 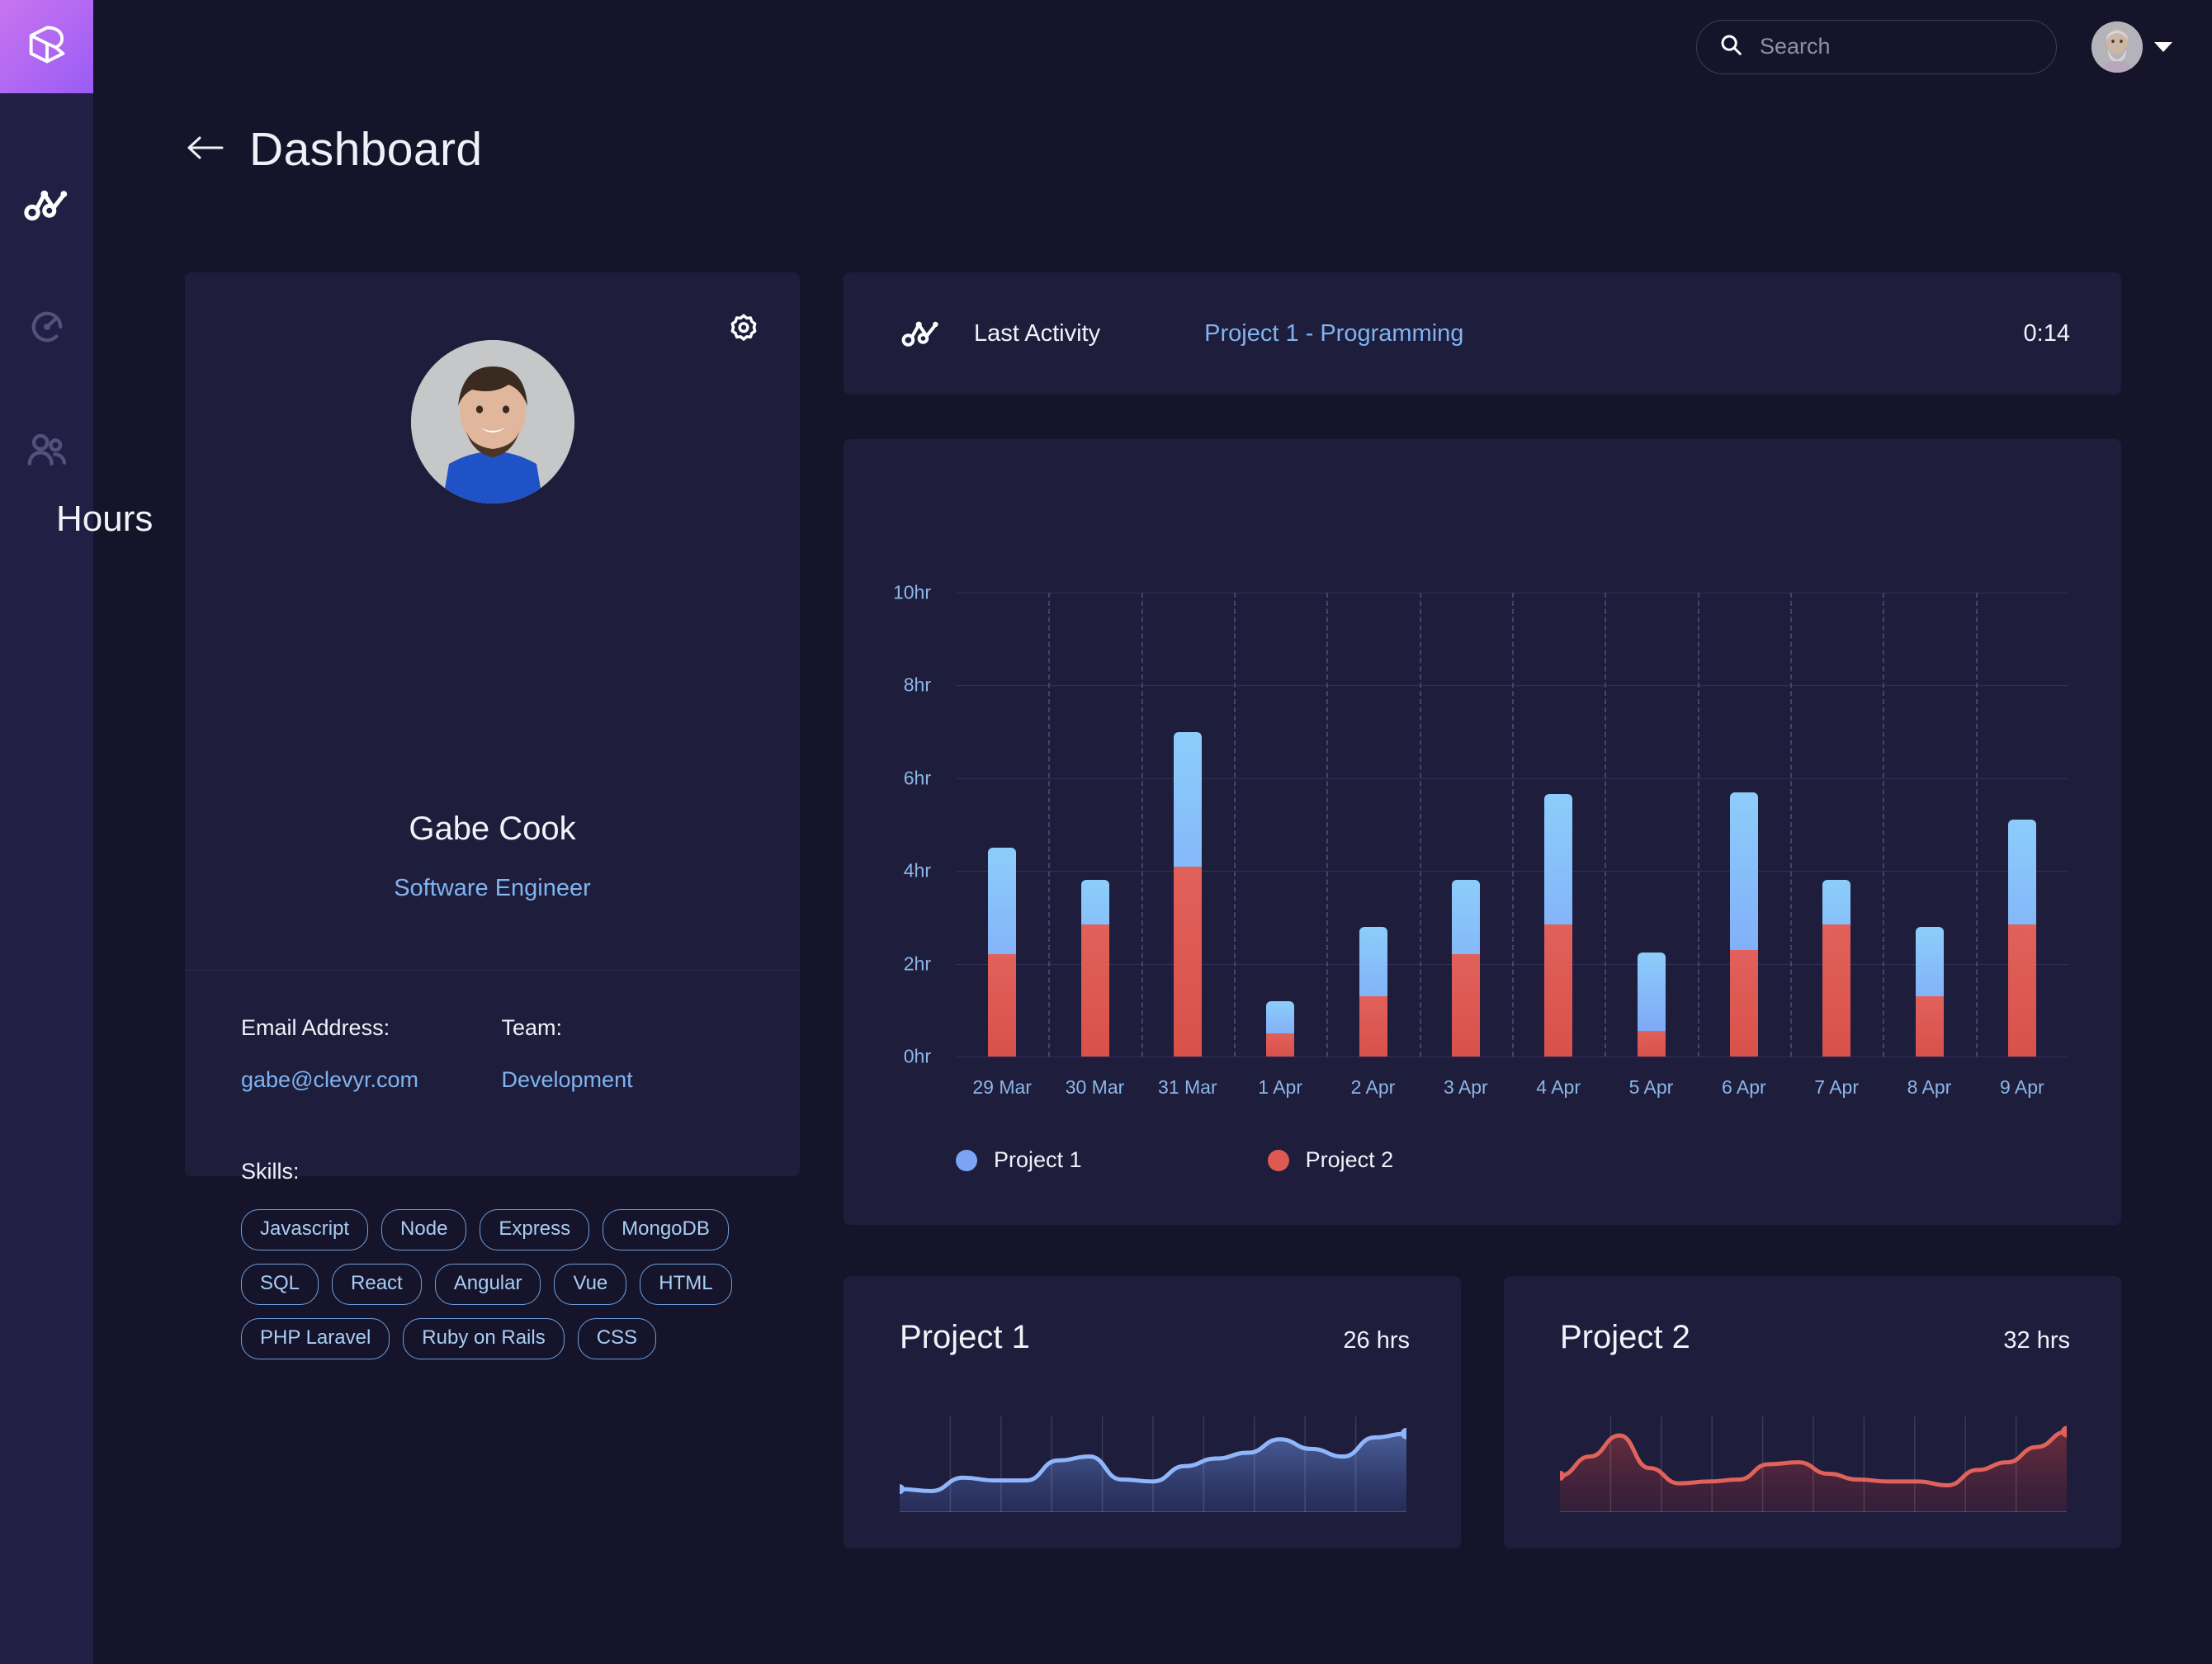 What do you see at coordinates (1280, 1087) in the screenshot?
I see `x-axis-tick: 1 Apr` at bounding box center [1280, 1087].